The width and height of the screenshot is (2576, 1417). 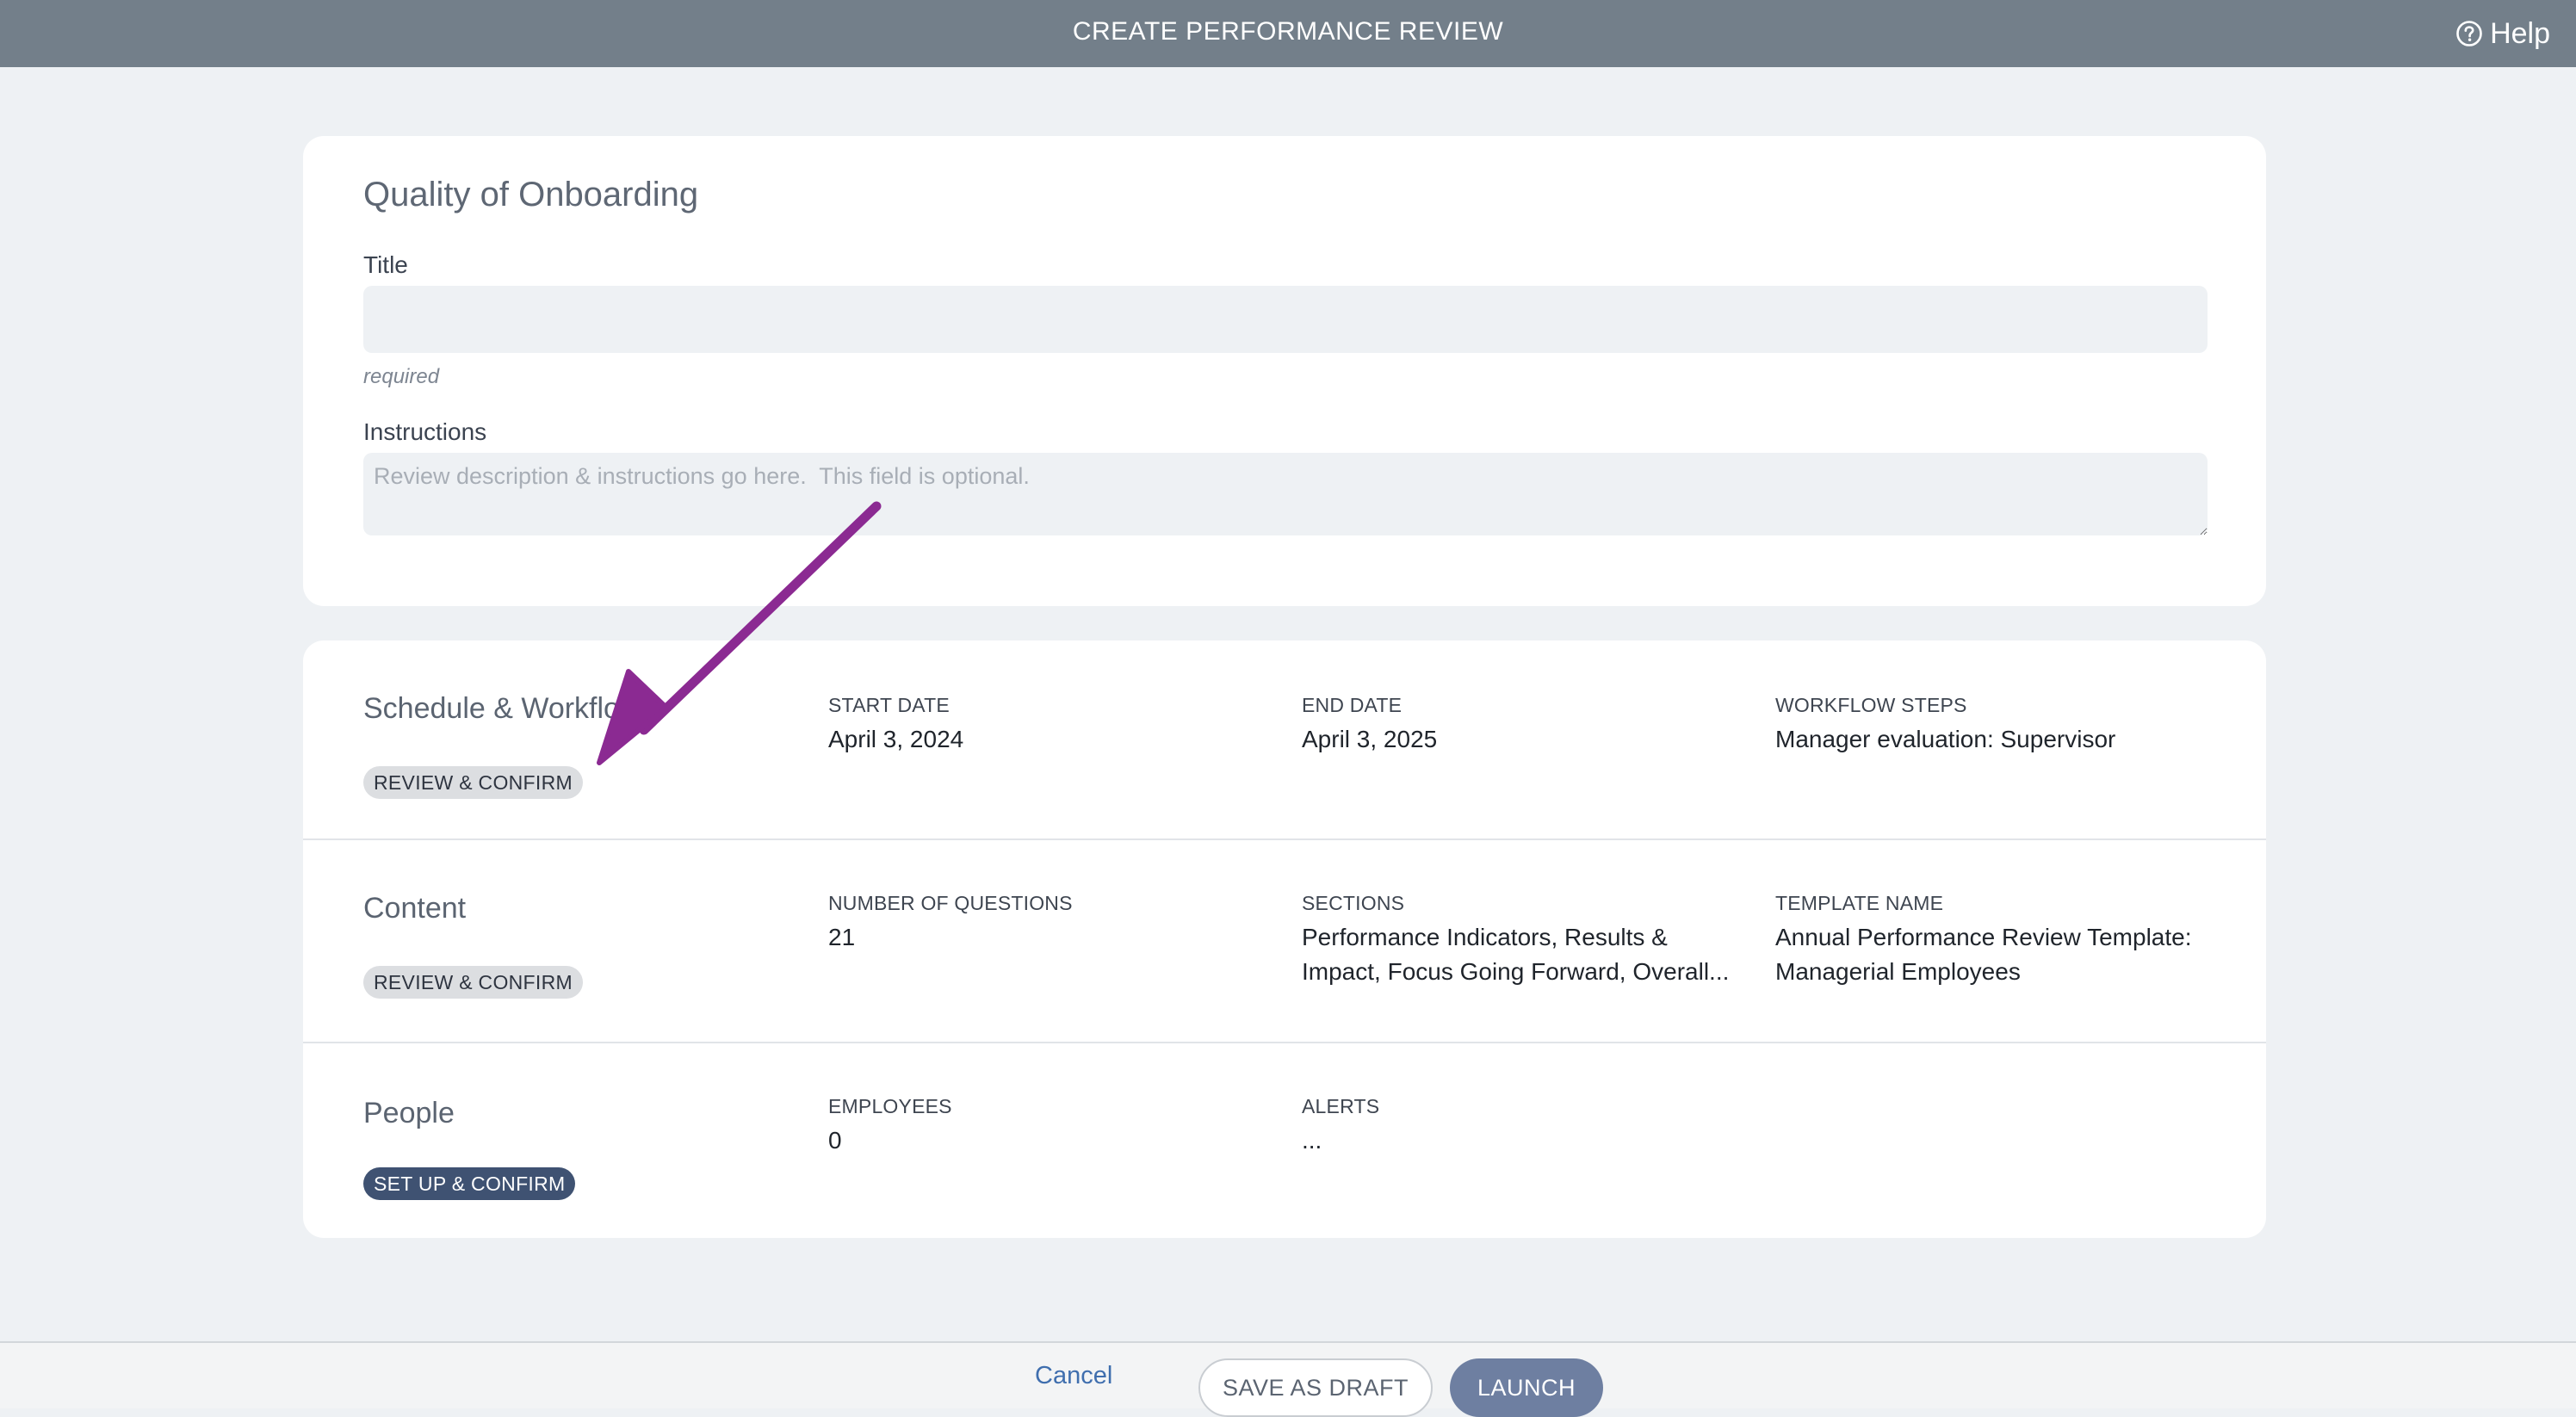 I want to click on people-setup-confirm-button: SET UP & CONFIRM, so click(x=470, y=1183).